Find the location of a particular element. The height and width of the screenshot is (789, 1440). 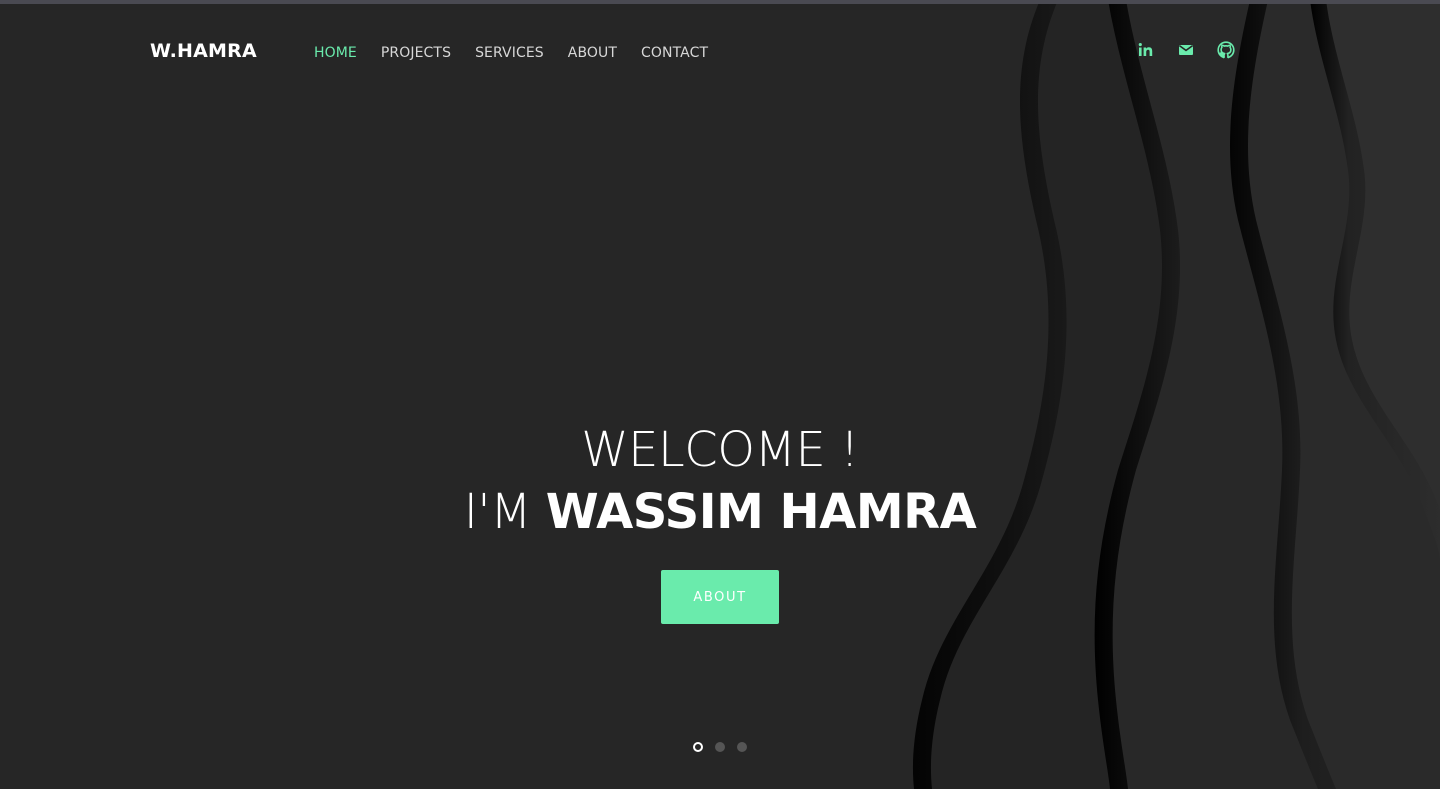

hero-name: WASSIM HAMRA is located at coordinates (761, 512).